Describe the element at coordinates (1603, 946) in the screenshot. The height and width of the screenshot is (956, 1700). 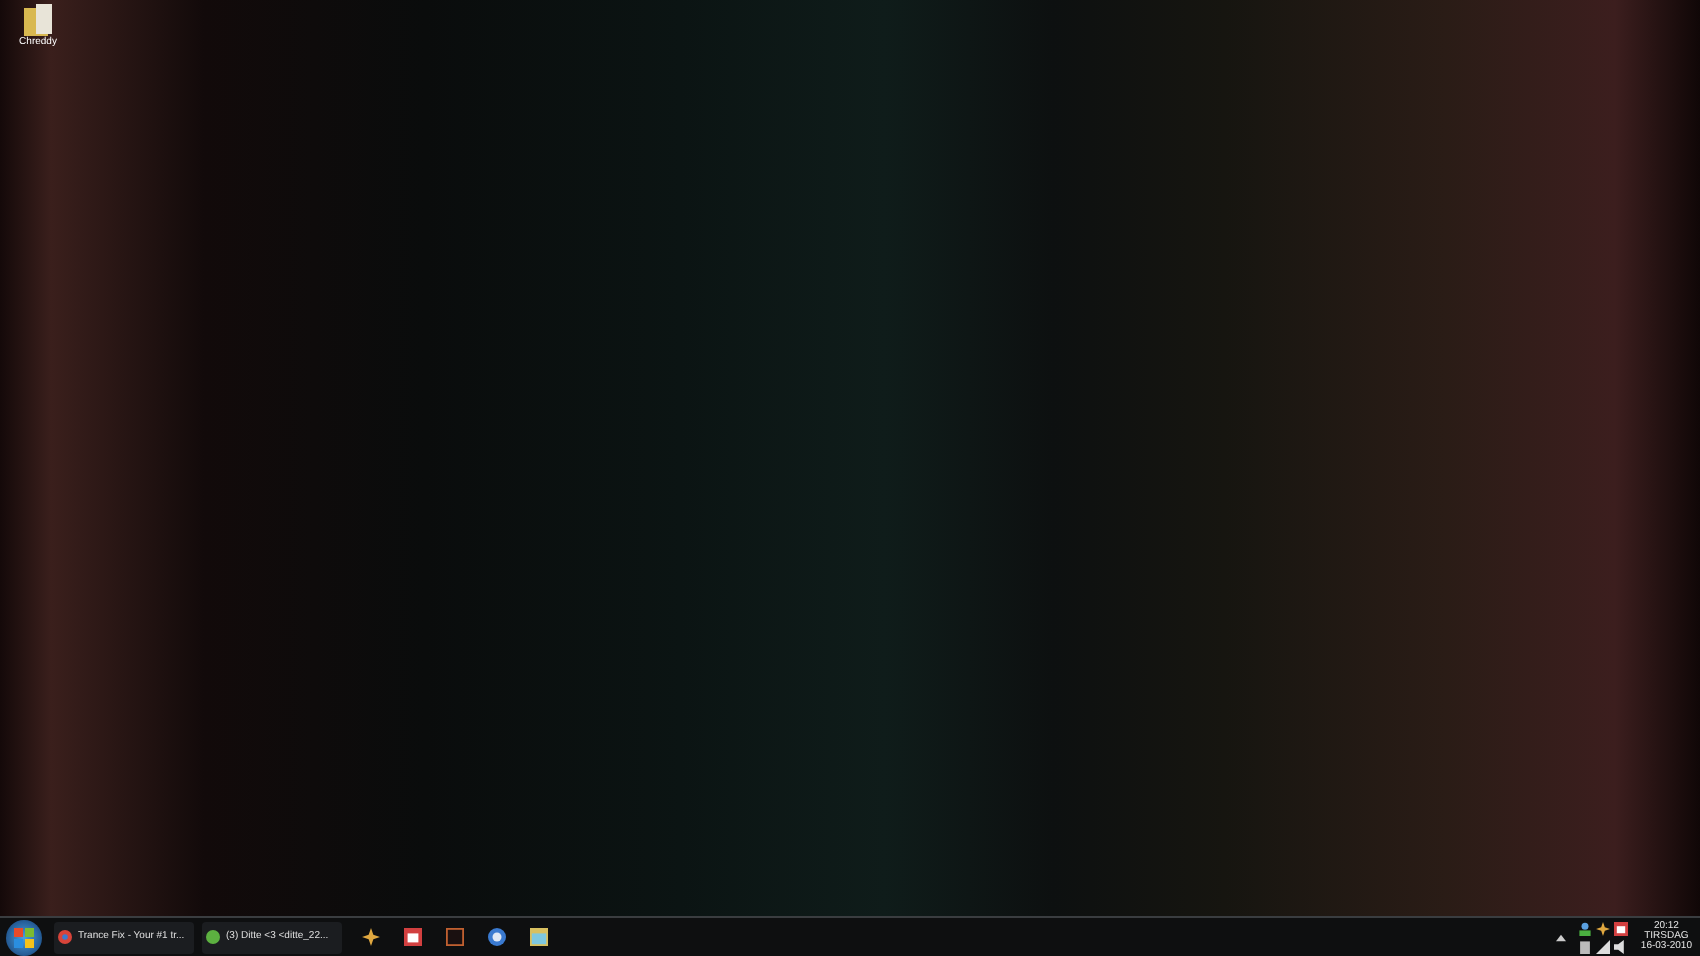
I see `signal-icon` at that location.